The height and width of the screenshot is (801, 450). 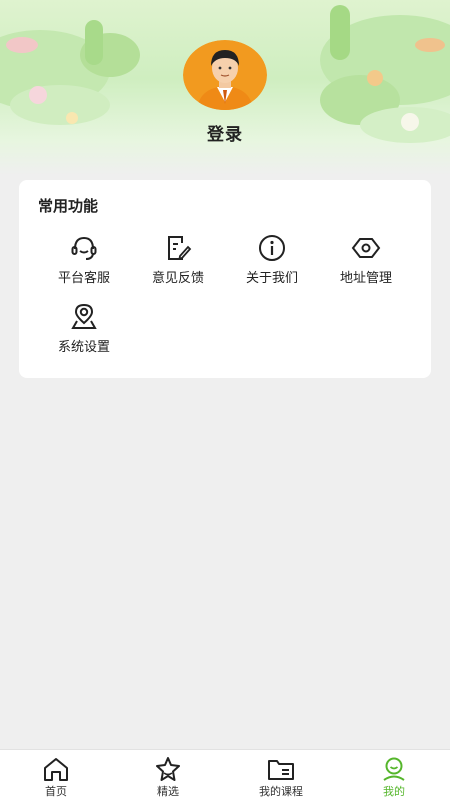 What do you see at coordinates (177, 278) in the screenshot?
I see `func-label: 意见反馈` at bounding box center [177, 278].